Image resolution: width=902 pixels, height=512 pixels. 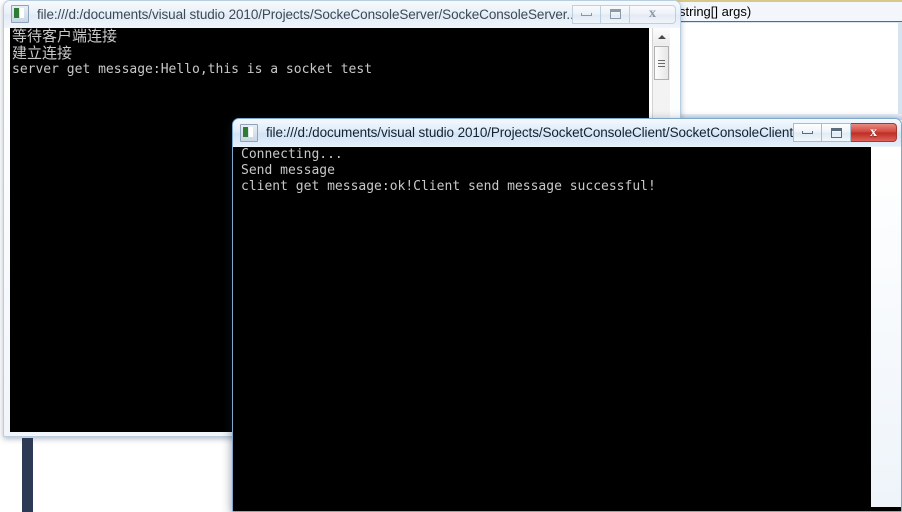 I want to click on scroll-up-arrow-icon, so click(x=661, y=36).